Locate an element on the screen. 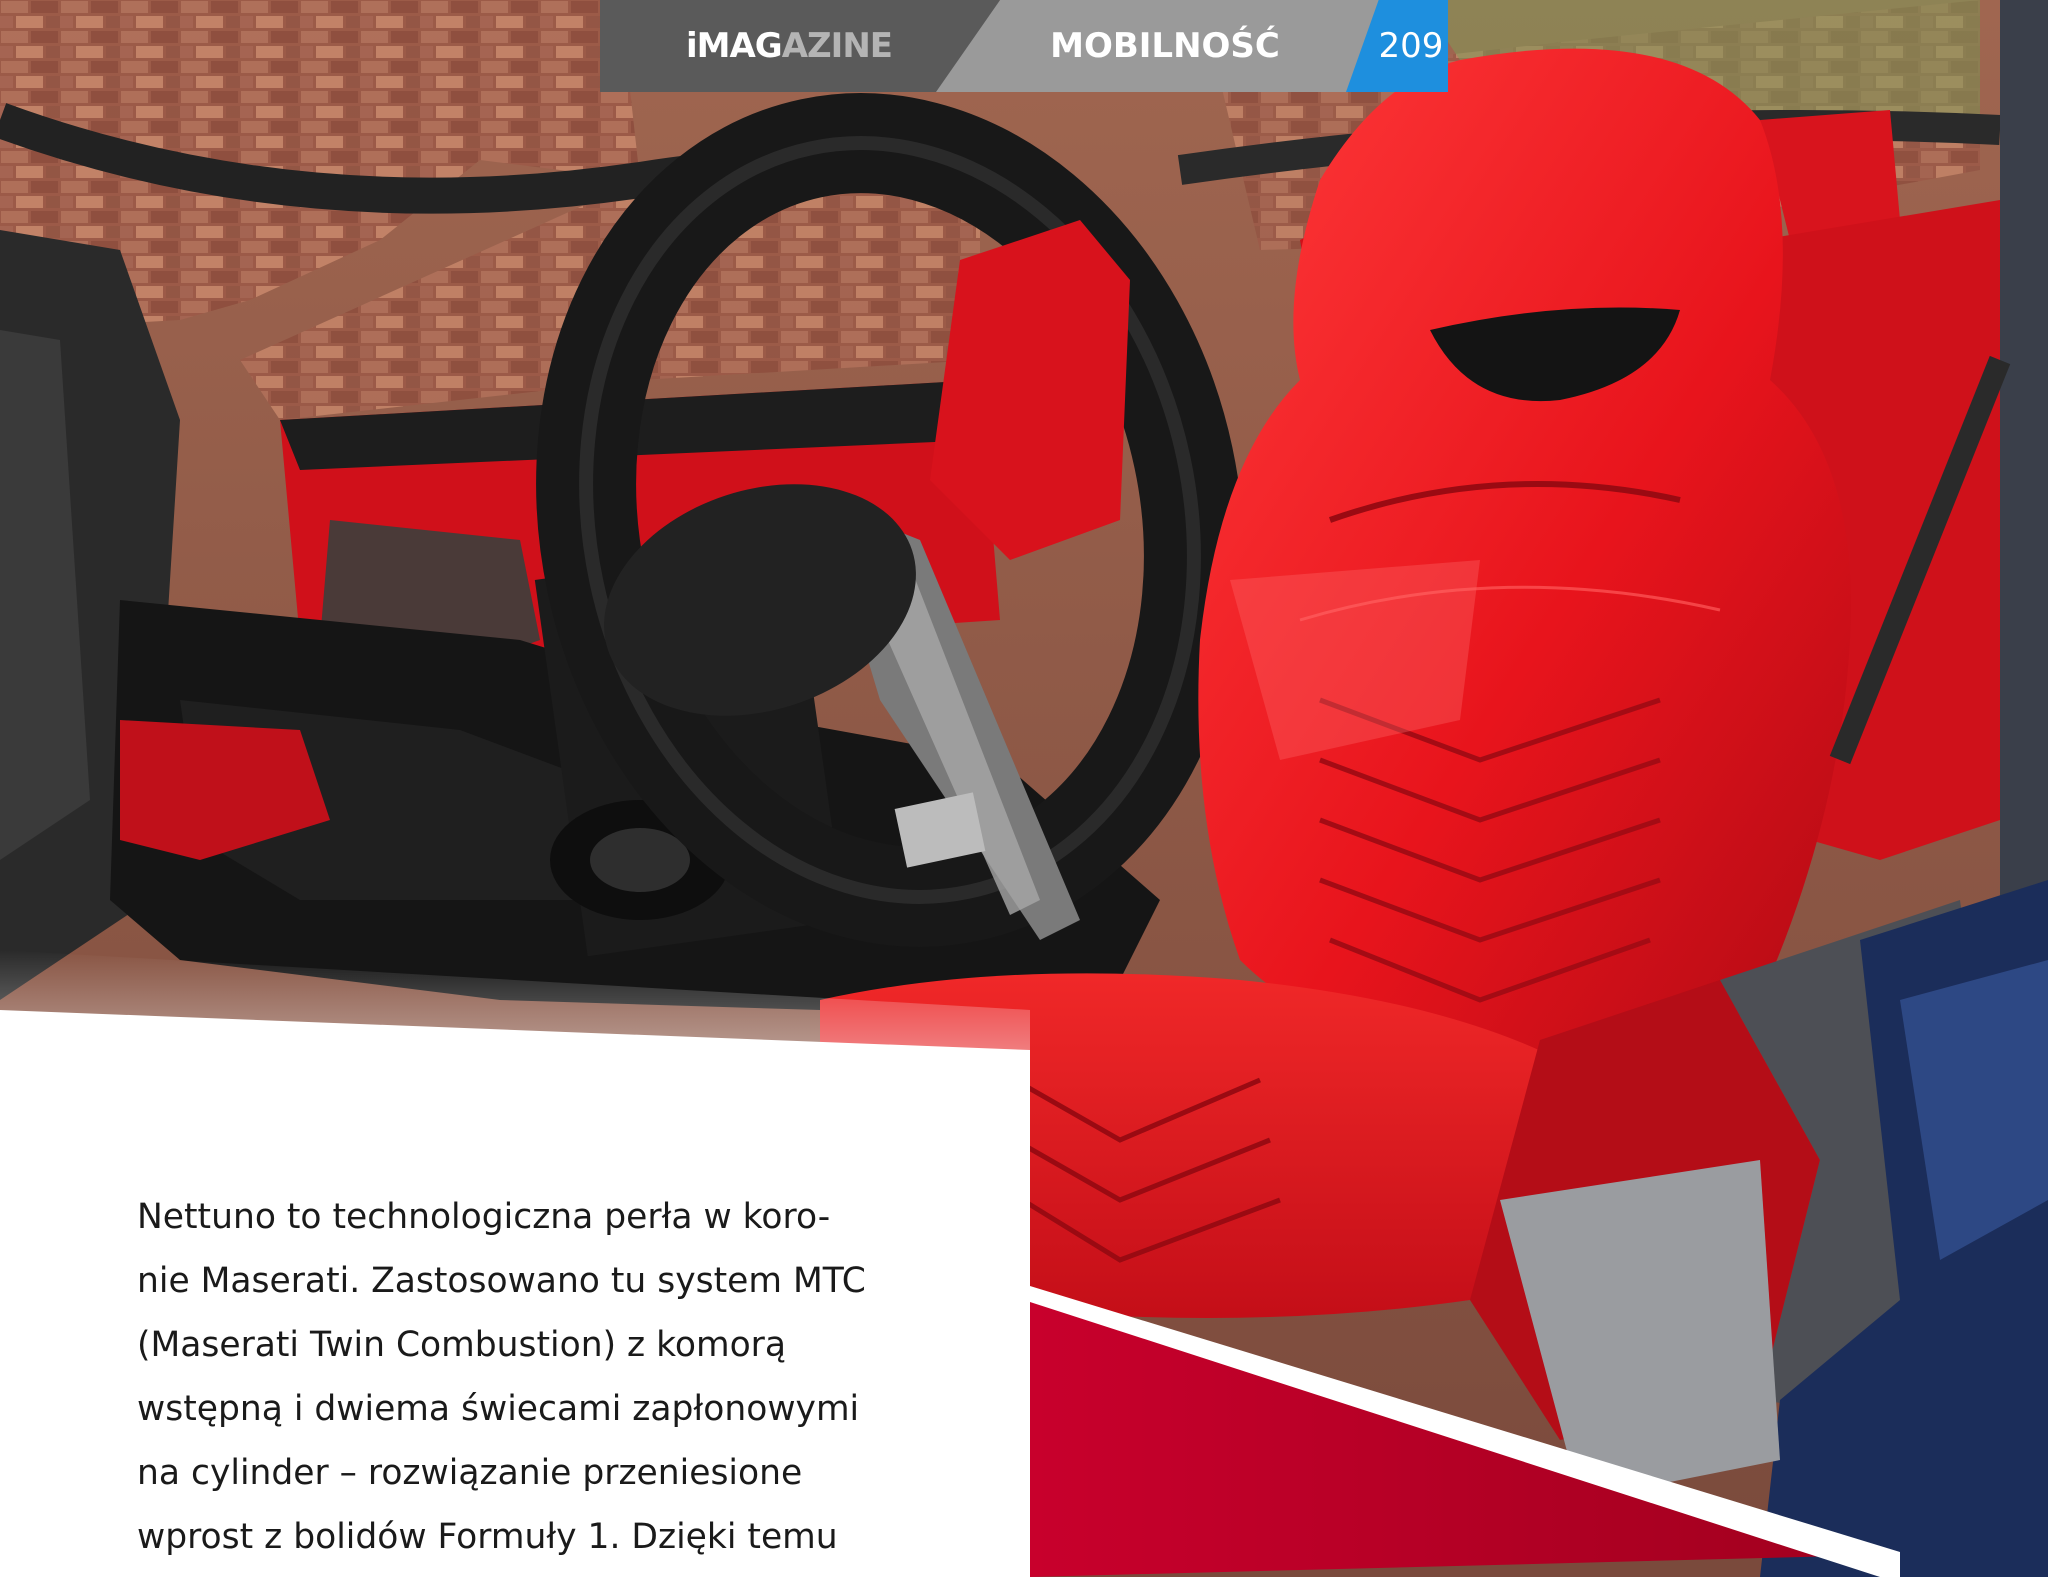 The image size is (2048, 1577). body-line: wstępną i dwiema świecami zapłonowymi is located at coordinates (498, 1409).